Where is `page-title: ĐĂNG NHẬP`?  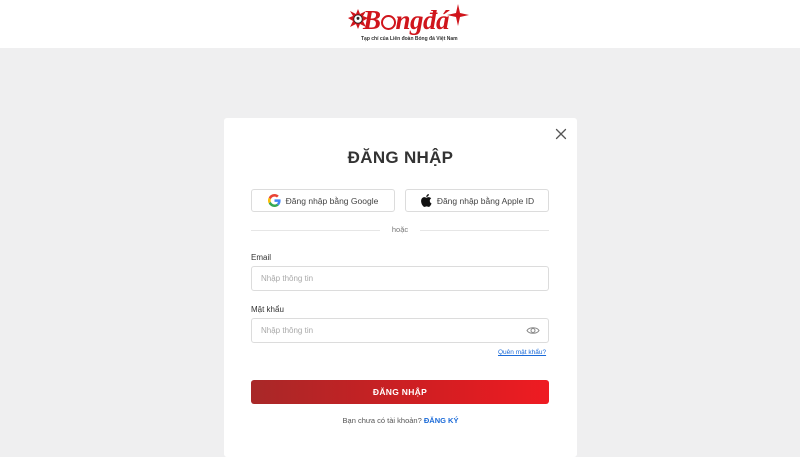 page-title: ĐĂNG NHẬP is located at coordinates (400, 157).